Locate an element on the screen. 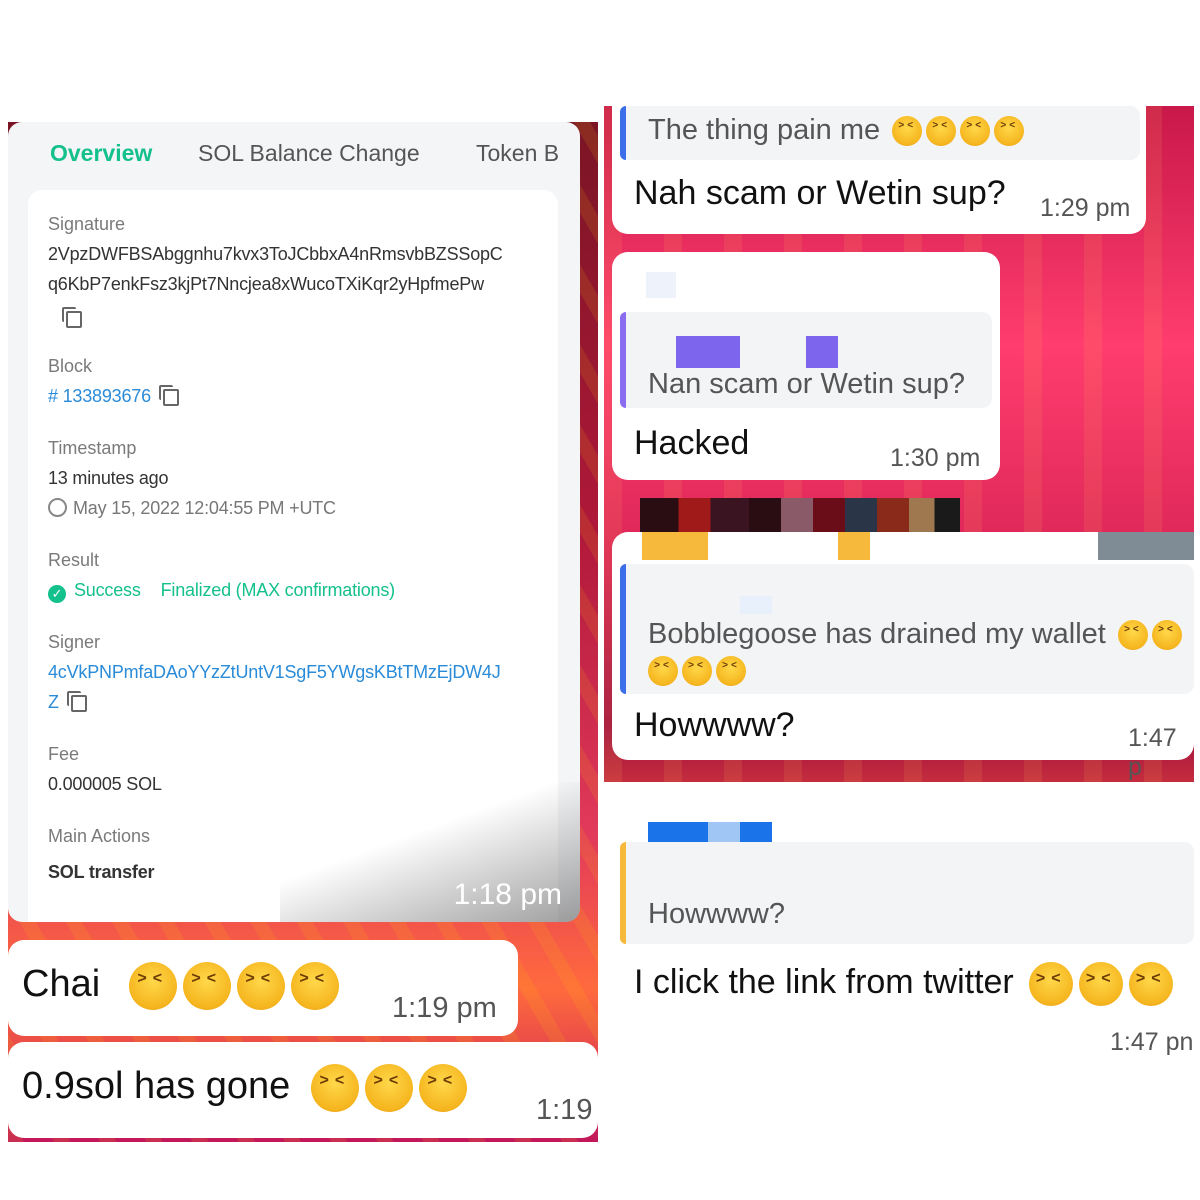 The width and height of the screenshot is (1200, 1200). message-bubble: 0.9sol has gone 1:19 is located at coordinates (303, 1090).